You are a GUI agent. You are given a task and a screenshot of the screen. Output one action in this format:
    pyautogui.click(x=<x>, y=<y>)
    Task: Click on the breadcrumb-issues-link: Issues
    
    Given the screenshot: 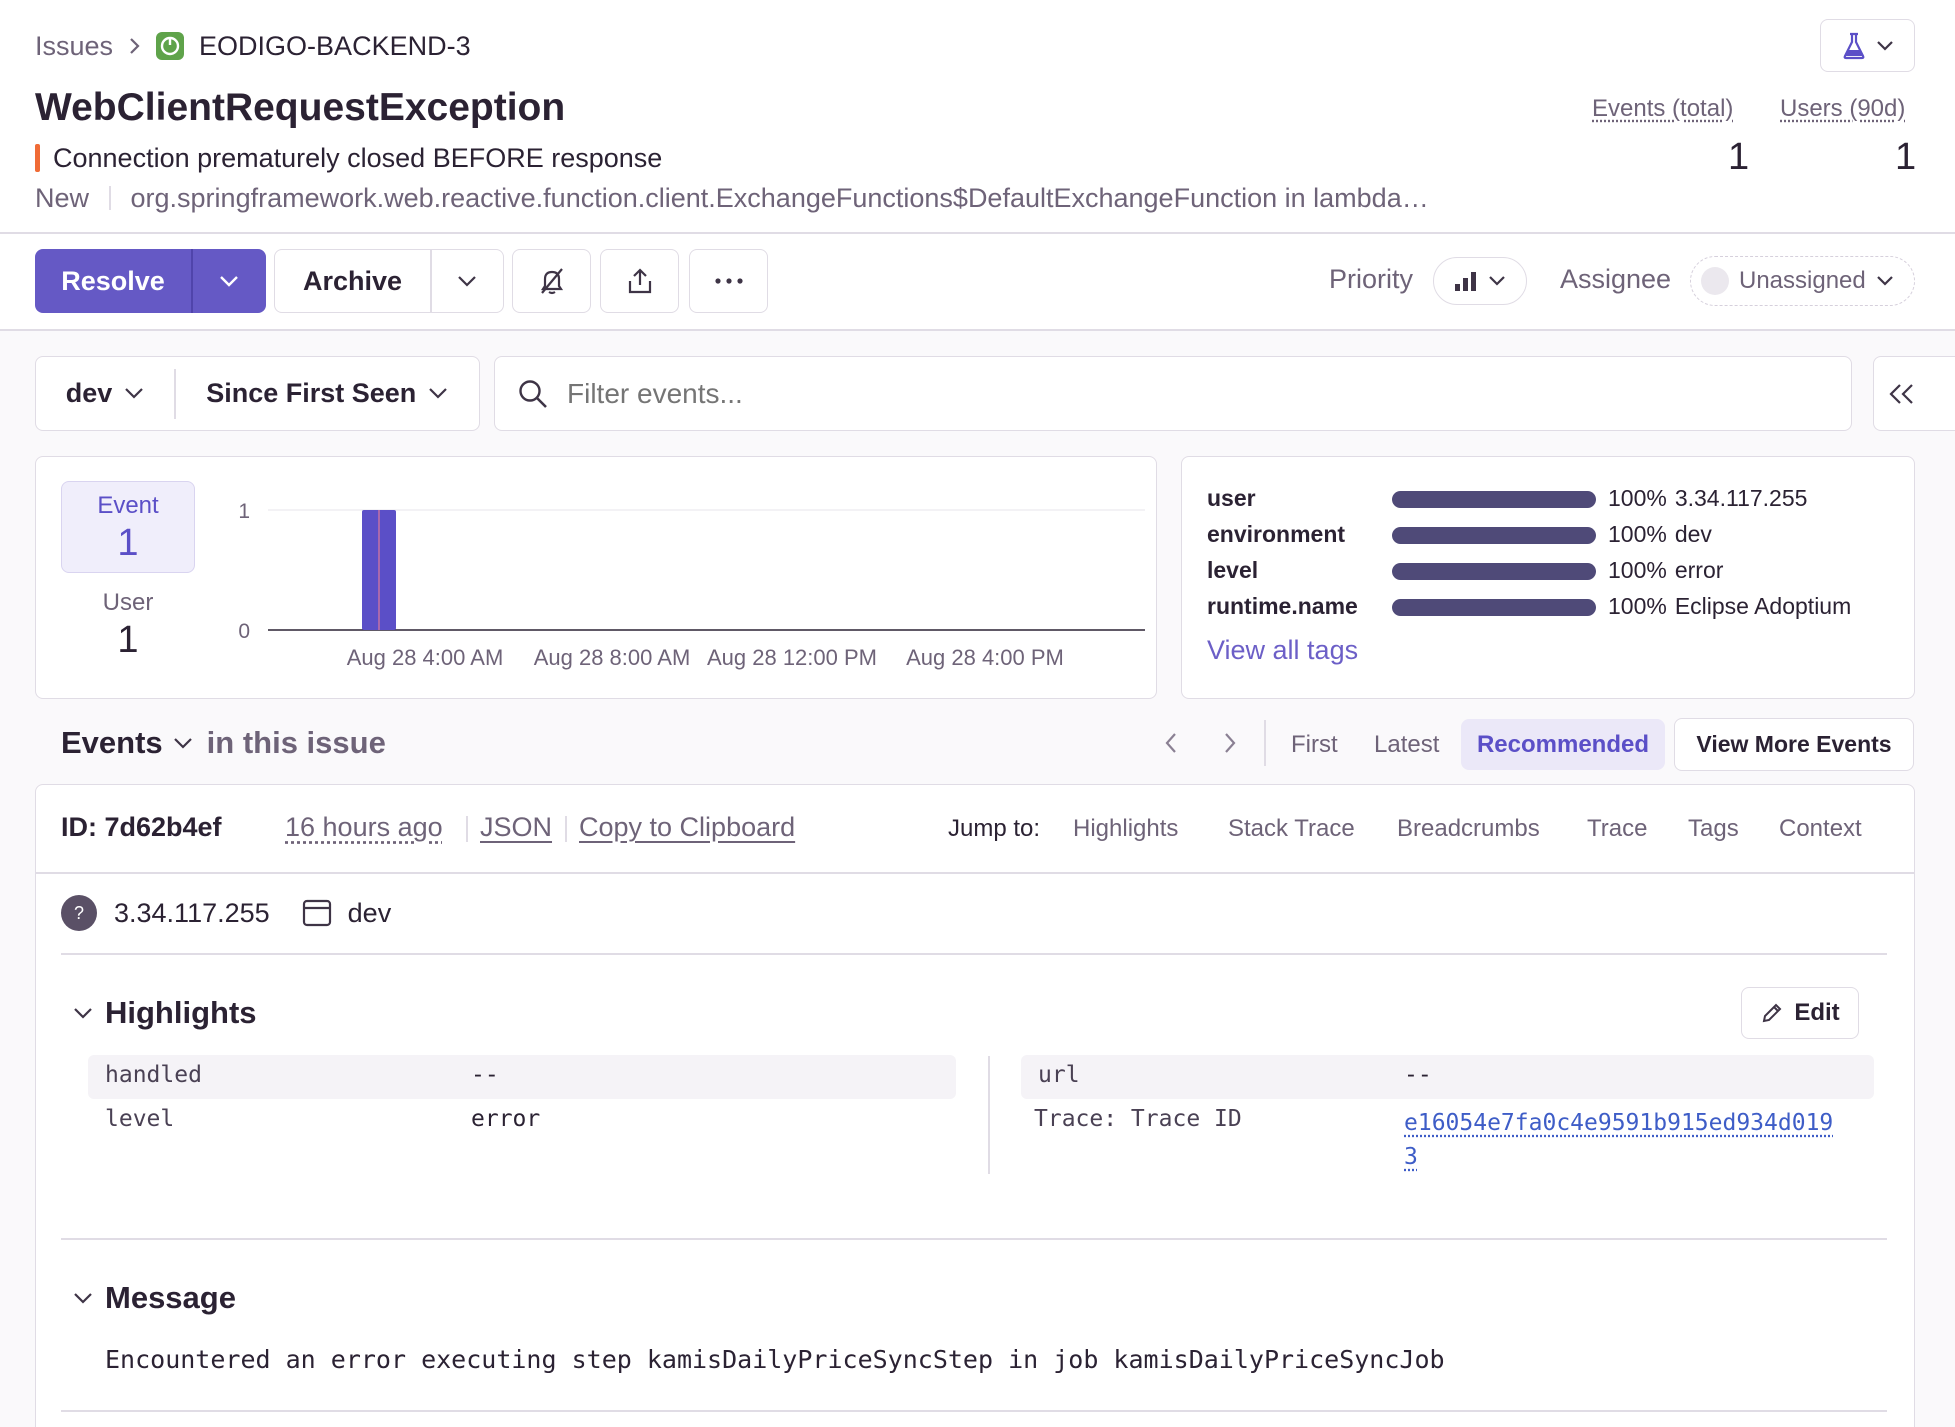 What is the action you would take?
    pyautogui.click(x=74, y=46)
    